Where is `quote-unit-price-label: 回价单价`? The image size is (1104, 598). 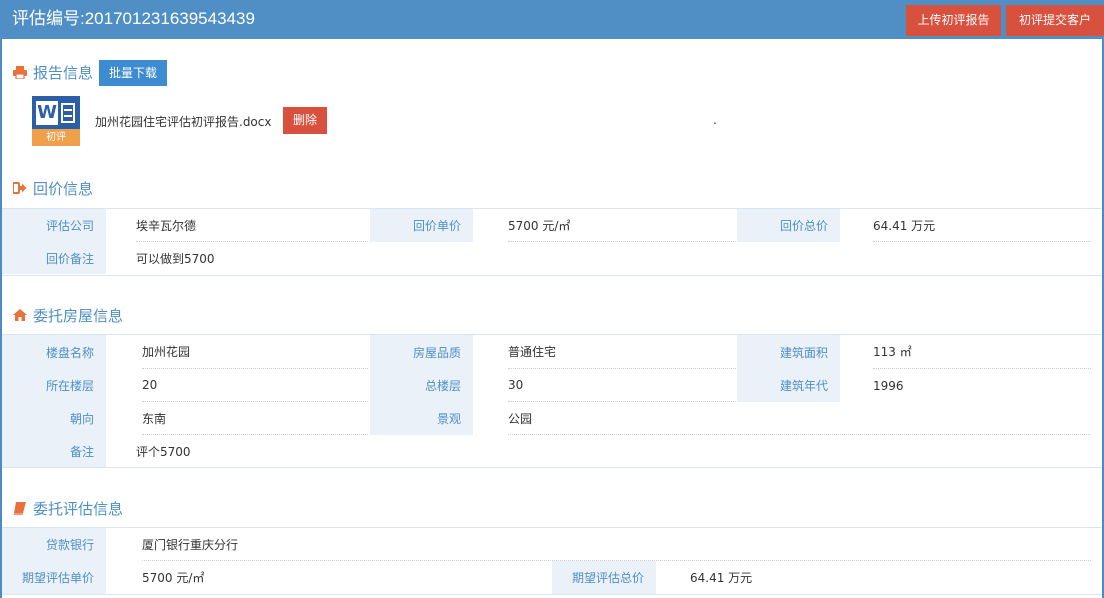
quote-unit-price-label: 回价单价 is located at coordinates (421, 225).